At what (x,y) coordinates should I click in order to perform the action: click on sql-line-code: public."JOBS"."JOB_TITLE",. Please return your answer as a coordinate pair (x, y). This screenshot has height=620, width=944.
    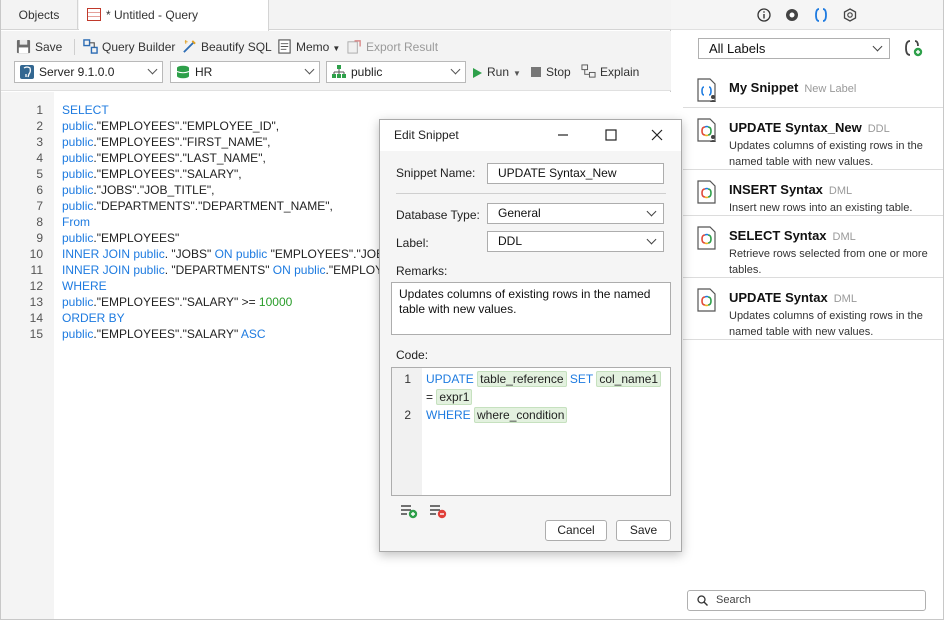
    Looking at the image, I should click on (138, 190).